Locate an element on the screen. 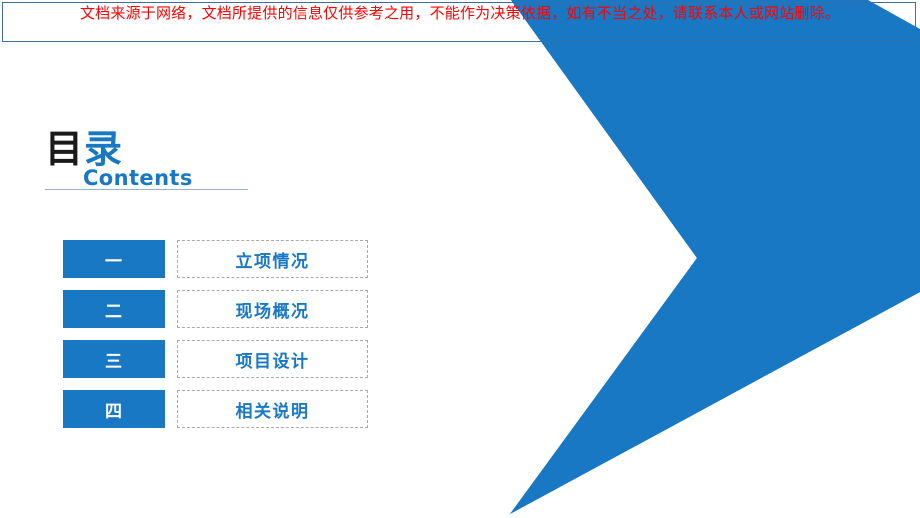 The image size is (920, 518). toc-item-label: 相关说明 is located at coordinates (272, 409).